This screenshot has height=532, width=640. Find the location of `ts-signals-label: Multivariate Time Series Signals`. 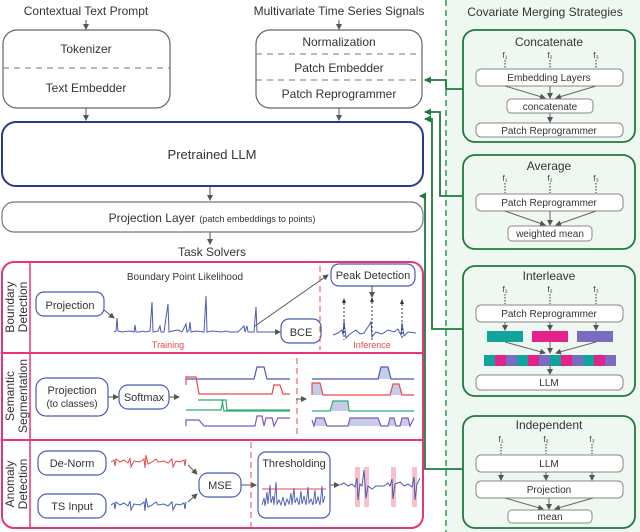

ts-signals-label: Multivariate Time Series Signals is located at coordinates (339, 11).